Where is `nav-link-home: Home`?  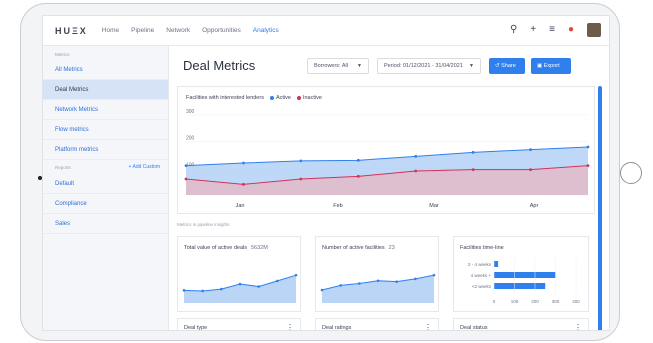 nav-link-home: Home is located at coordinates (110, 30).